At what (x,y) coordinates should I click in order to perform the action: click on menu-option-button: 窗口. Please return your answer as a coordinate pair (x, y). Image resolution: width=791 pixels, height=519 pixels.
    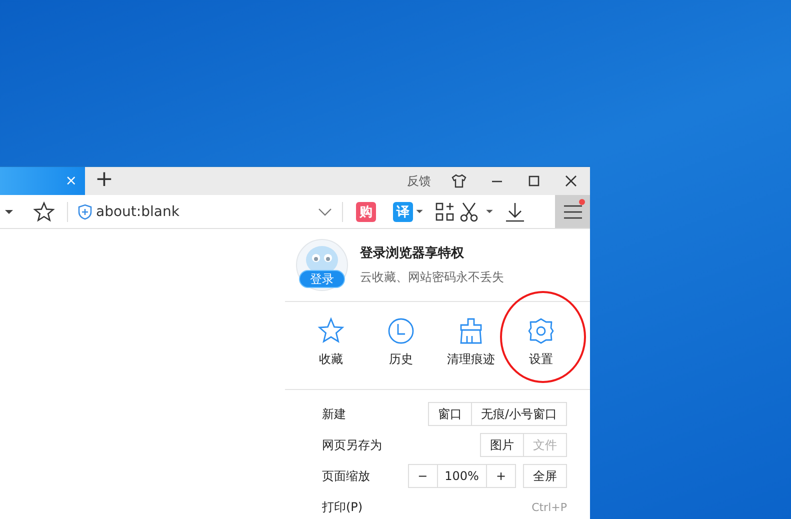
    Looking at the image, I should click on (449, 414).